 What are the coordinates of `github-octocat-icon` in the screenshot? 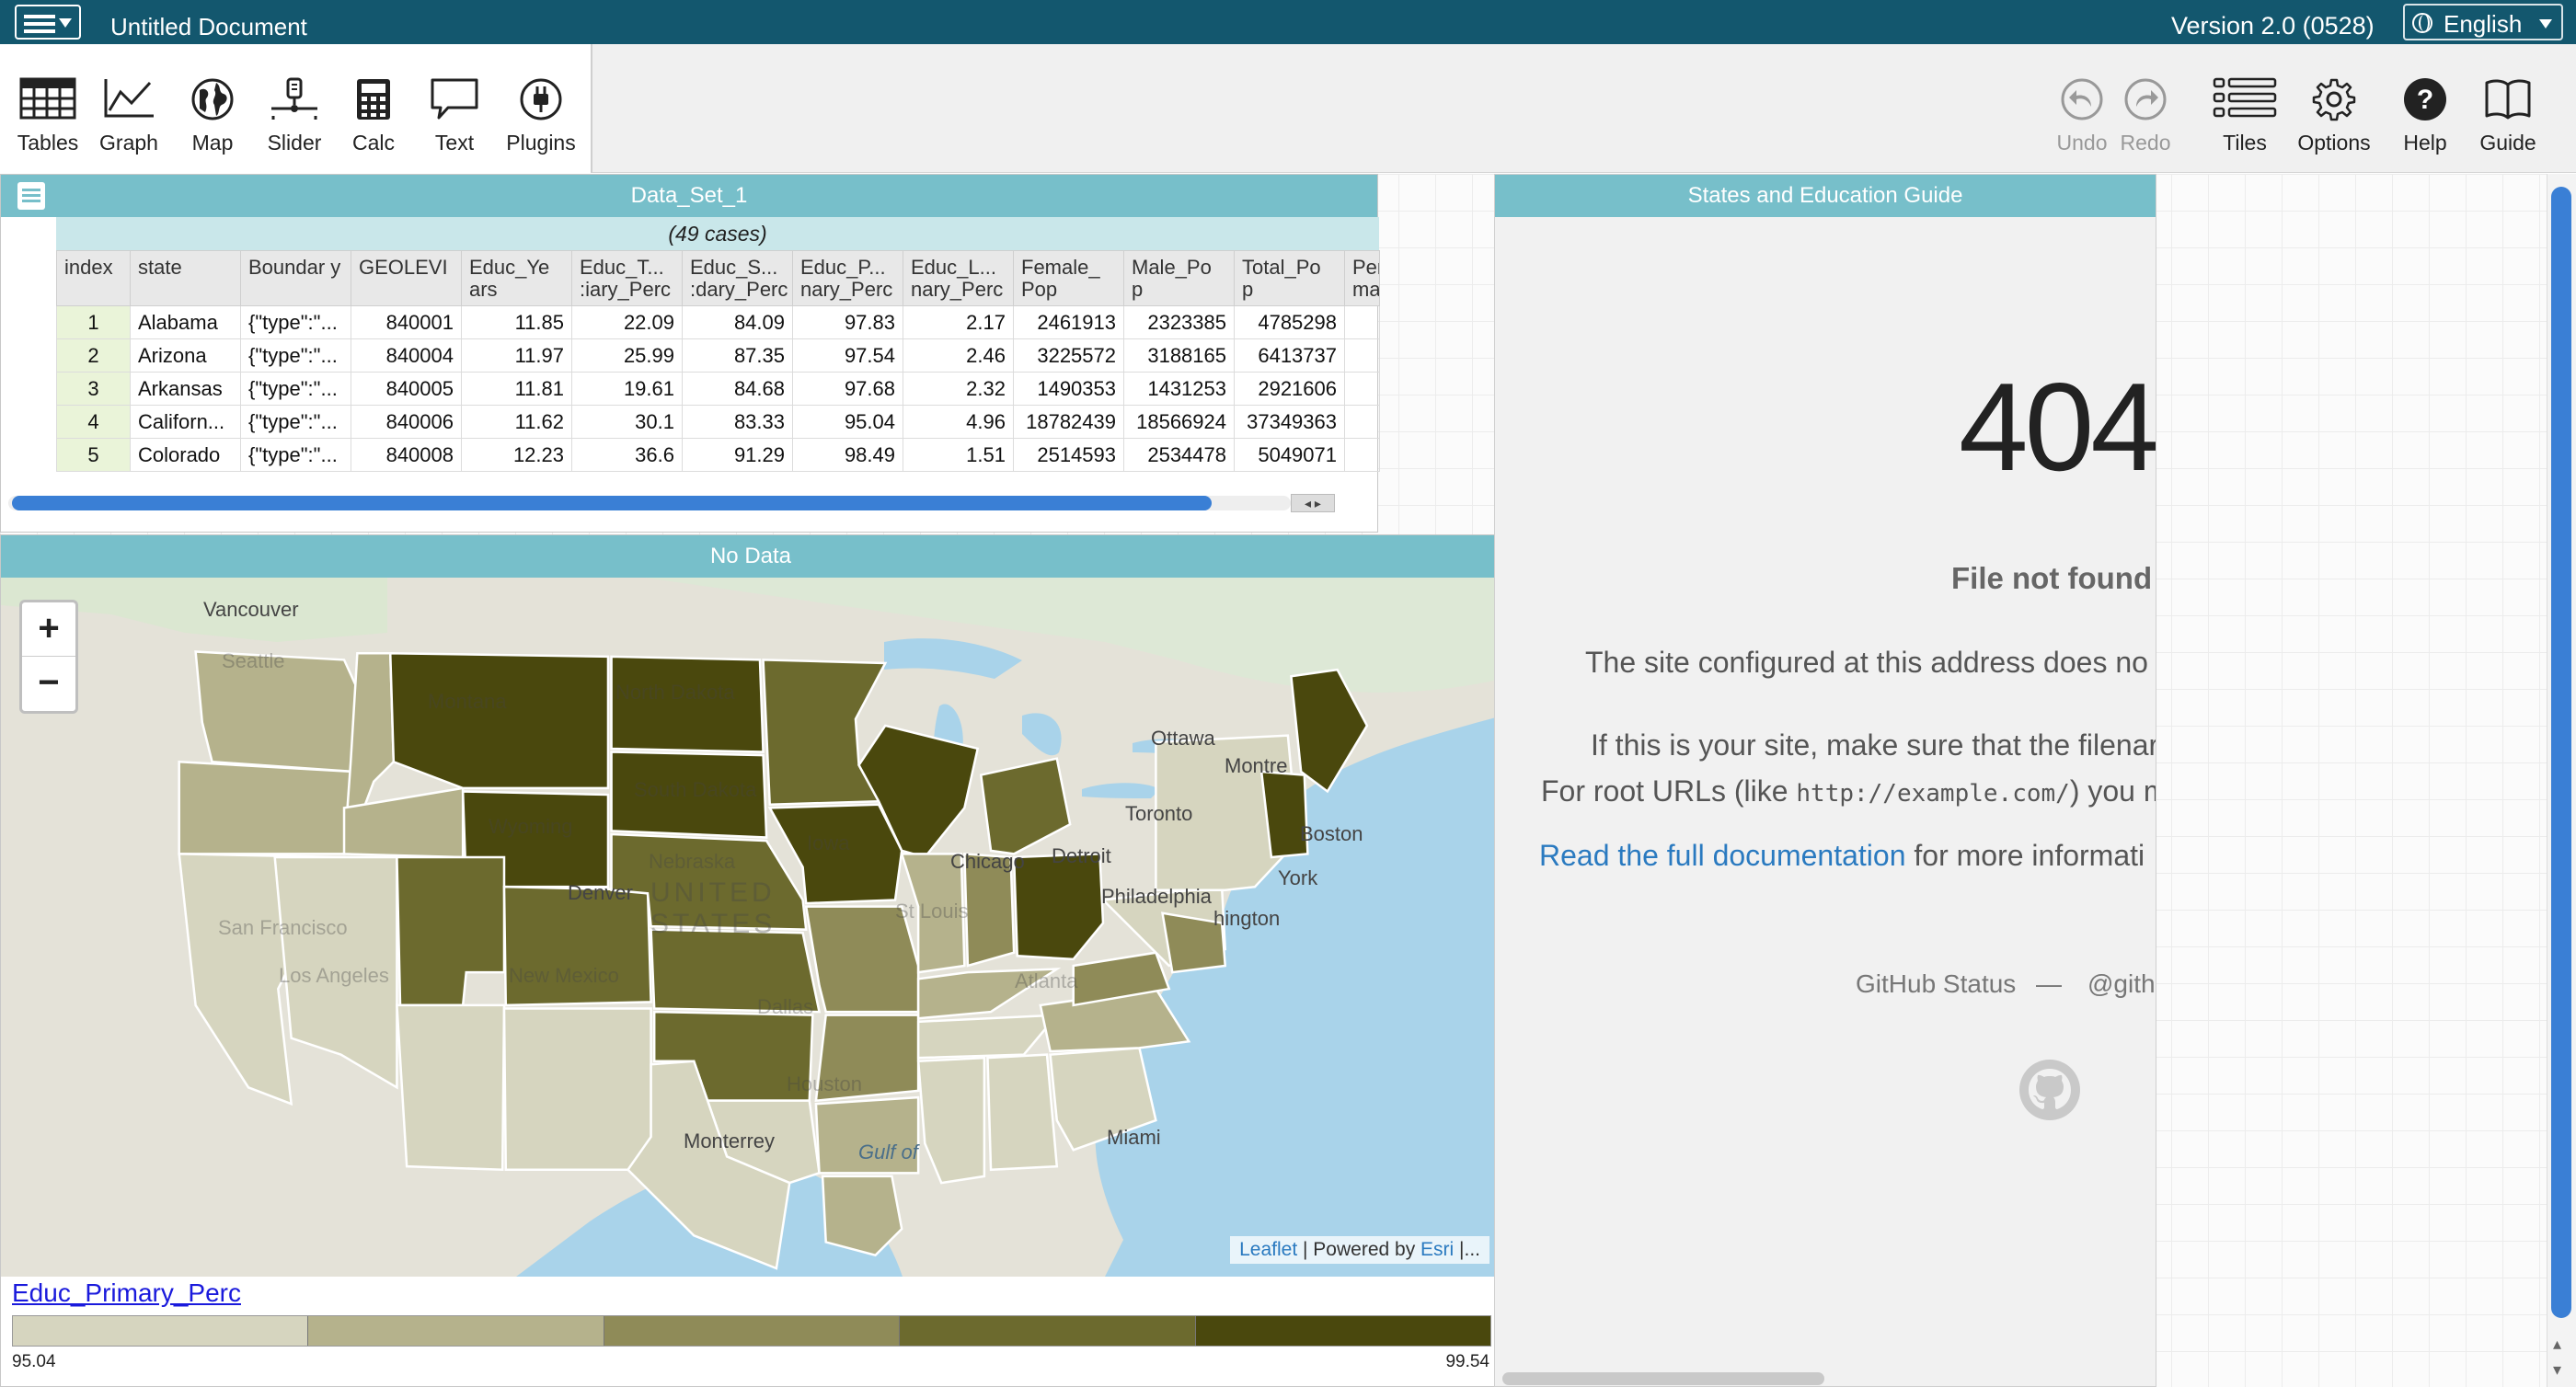 It's located at (2049, 1090).